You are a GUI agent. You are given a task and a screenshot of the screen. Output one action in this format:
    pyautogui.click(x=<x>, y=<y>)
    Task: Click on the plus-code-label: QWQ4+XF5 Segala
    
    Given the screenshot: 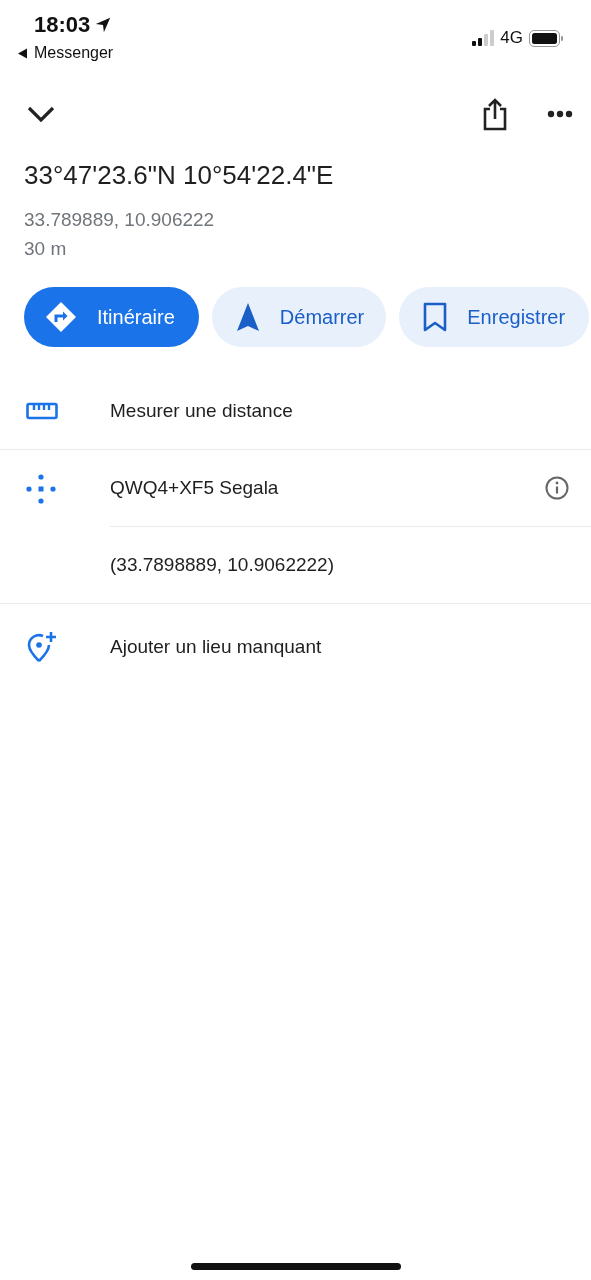 What is the action you would take?
    pyautogui.click(x=194, y=488)
    